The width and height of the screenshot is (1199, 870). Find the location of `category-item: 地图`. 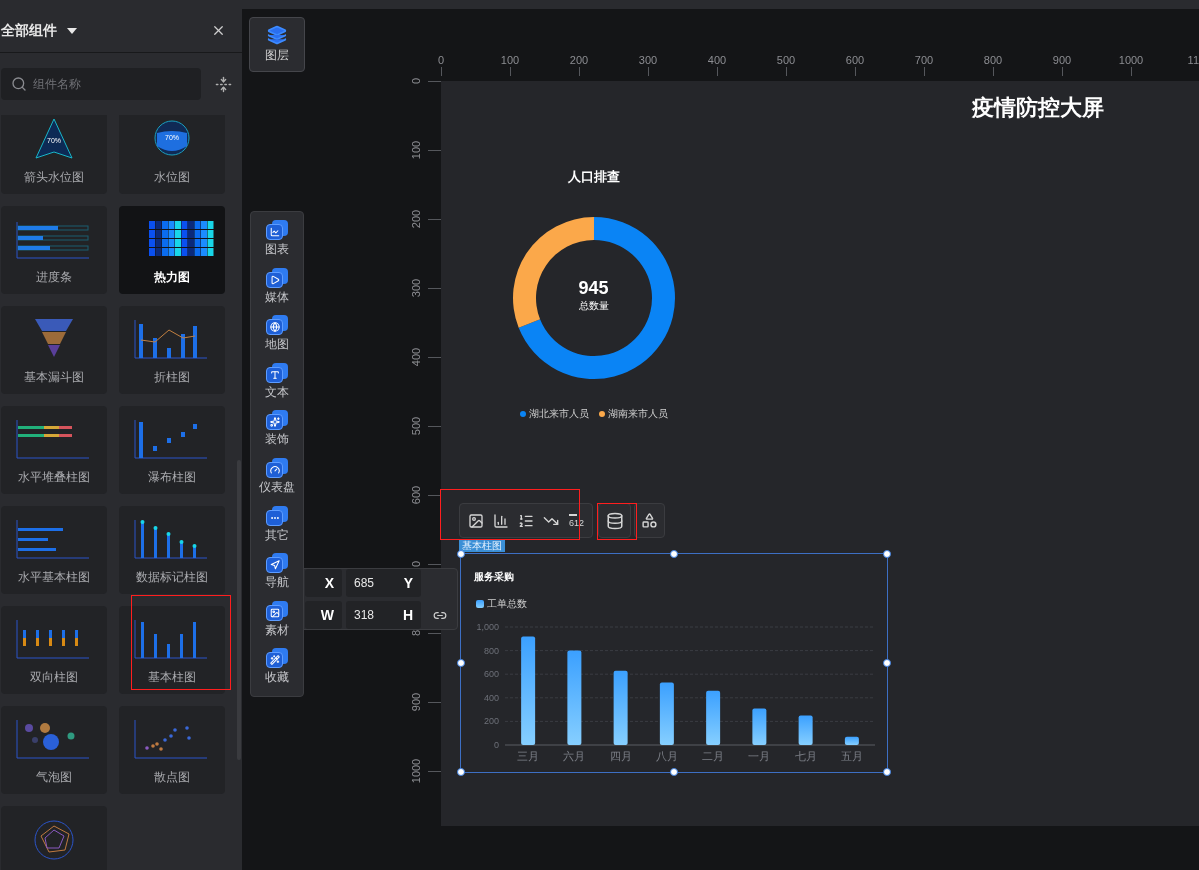

category-item: 地图 is located at coordinates (277, 339).